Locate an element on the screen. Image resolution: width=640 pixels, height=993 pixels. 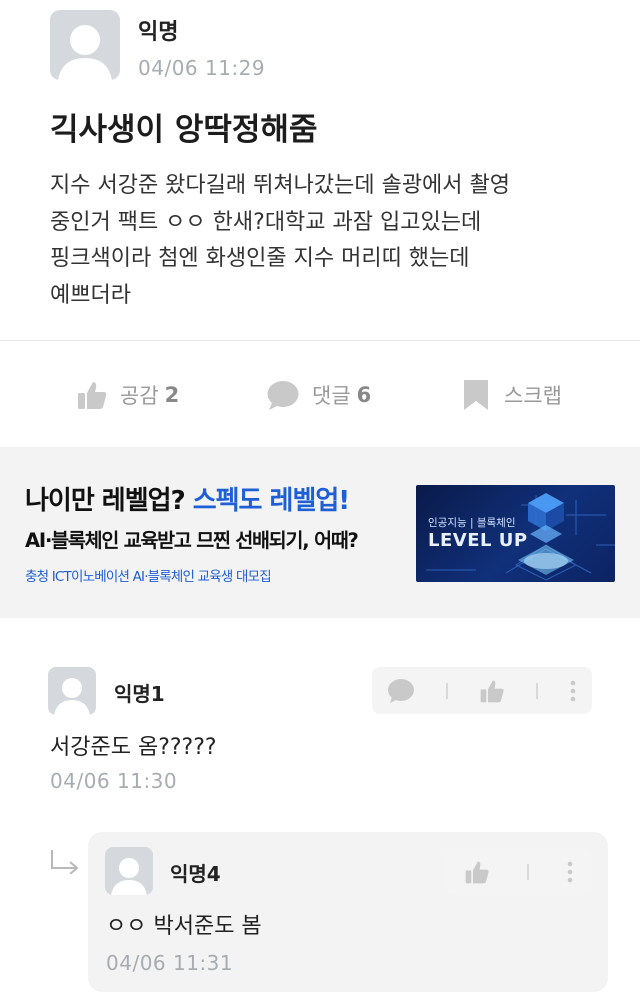
post-author: 익명 is located at coordinates (158, 30).